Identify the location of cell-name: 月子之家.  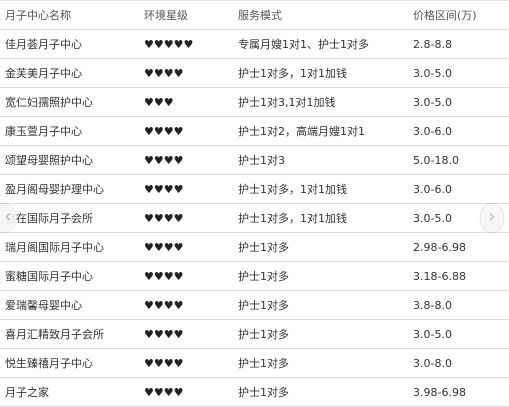
(69, 392).